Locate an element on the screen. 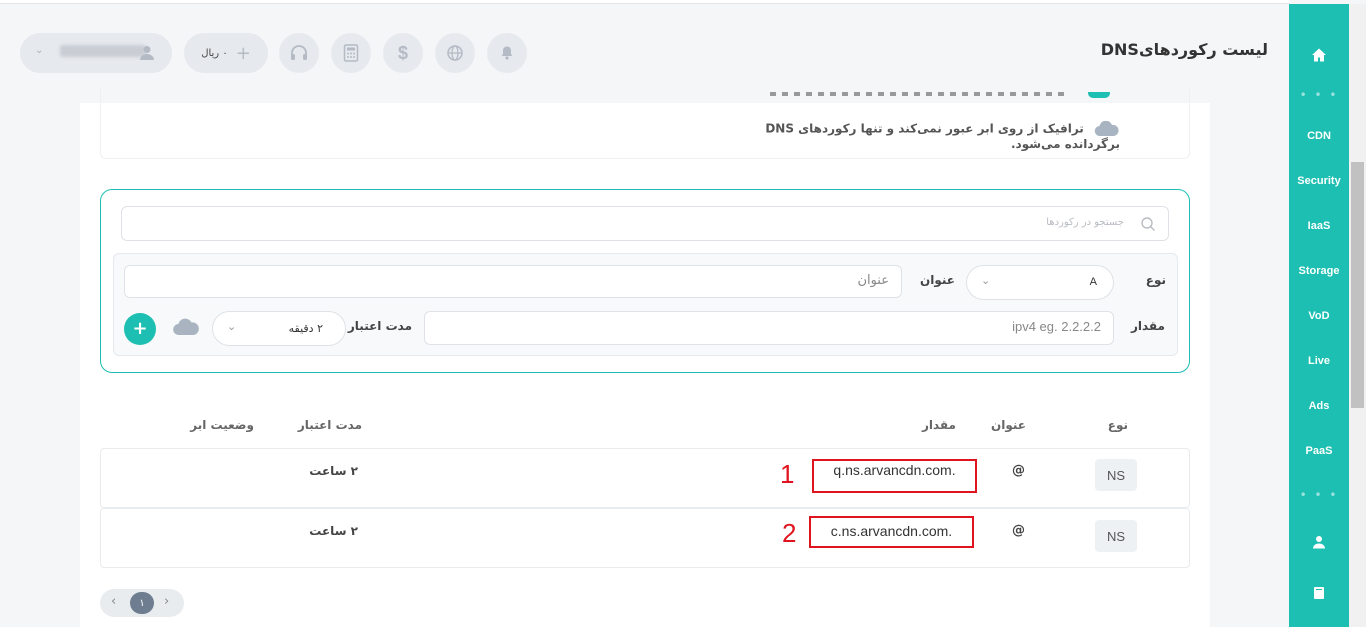 The width and height of the screenshot is (1366, 627). search-icon is located at coordinates (1148, 224).